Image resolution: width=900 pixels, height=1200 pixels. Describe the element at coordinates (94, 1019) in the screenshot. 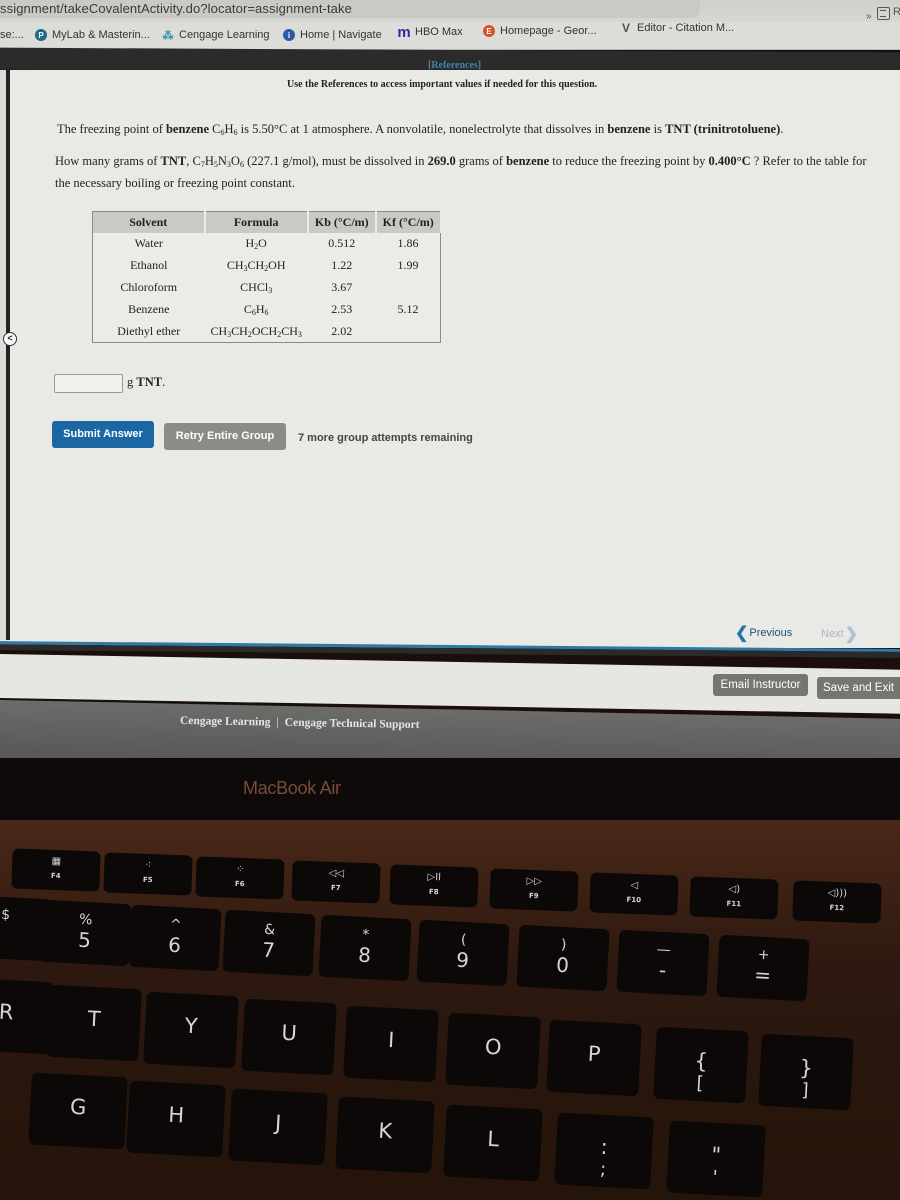

I see `key-legend: T` at that location.